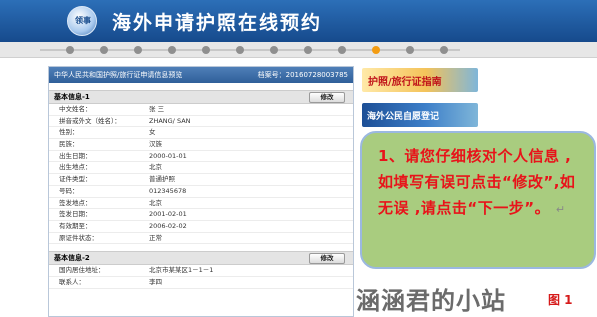 Image resolution: width=597 pixels, height=317 pixels. Describe the element at coordinates (201, 157) in the screenshot. I see `form-row: 出生日期： 2000-01-01` at that location.